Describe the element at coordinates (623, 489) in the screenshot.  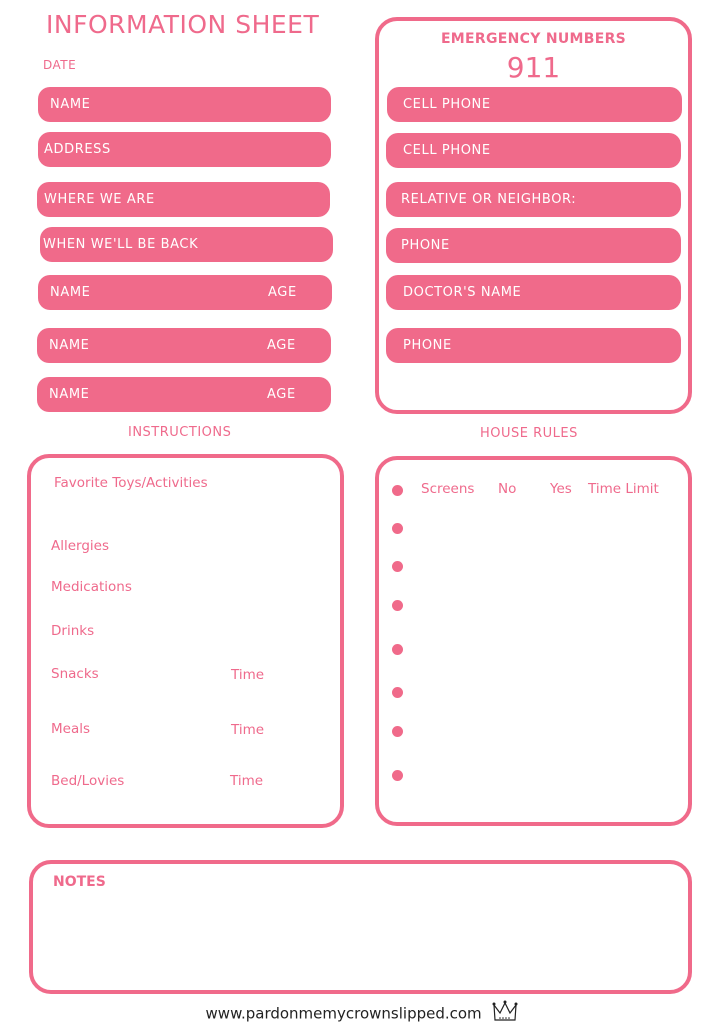
I see `rule-time-limit-label: Time Limit` at that location.